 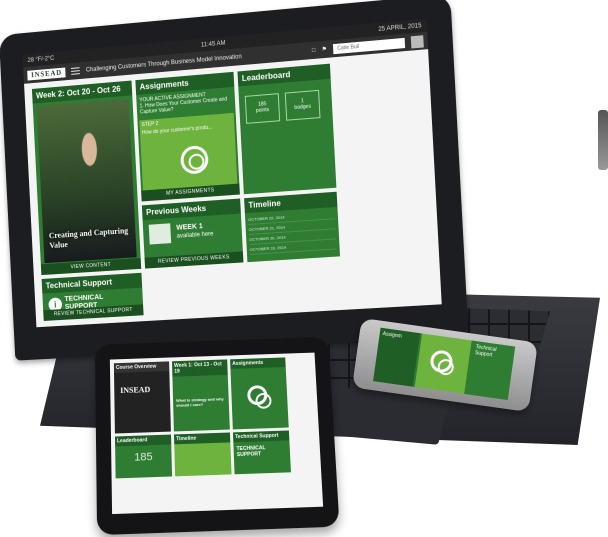 I want to click on leaderboard-tile: Leaderboard 185 points 1 badges, so click(x=287, y=129).